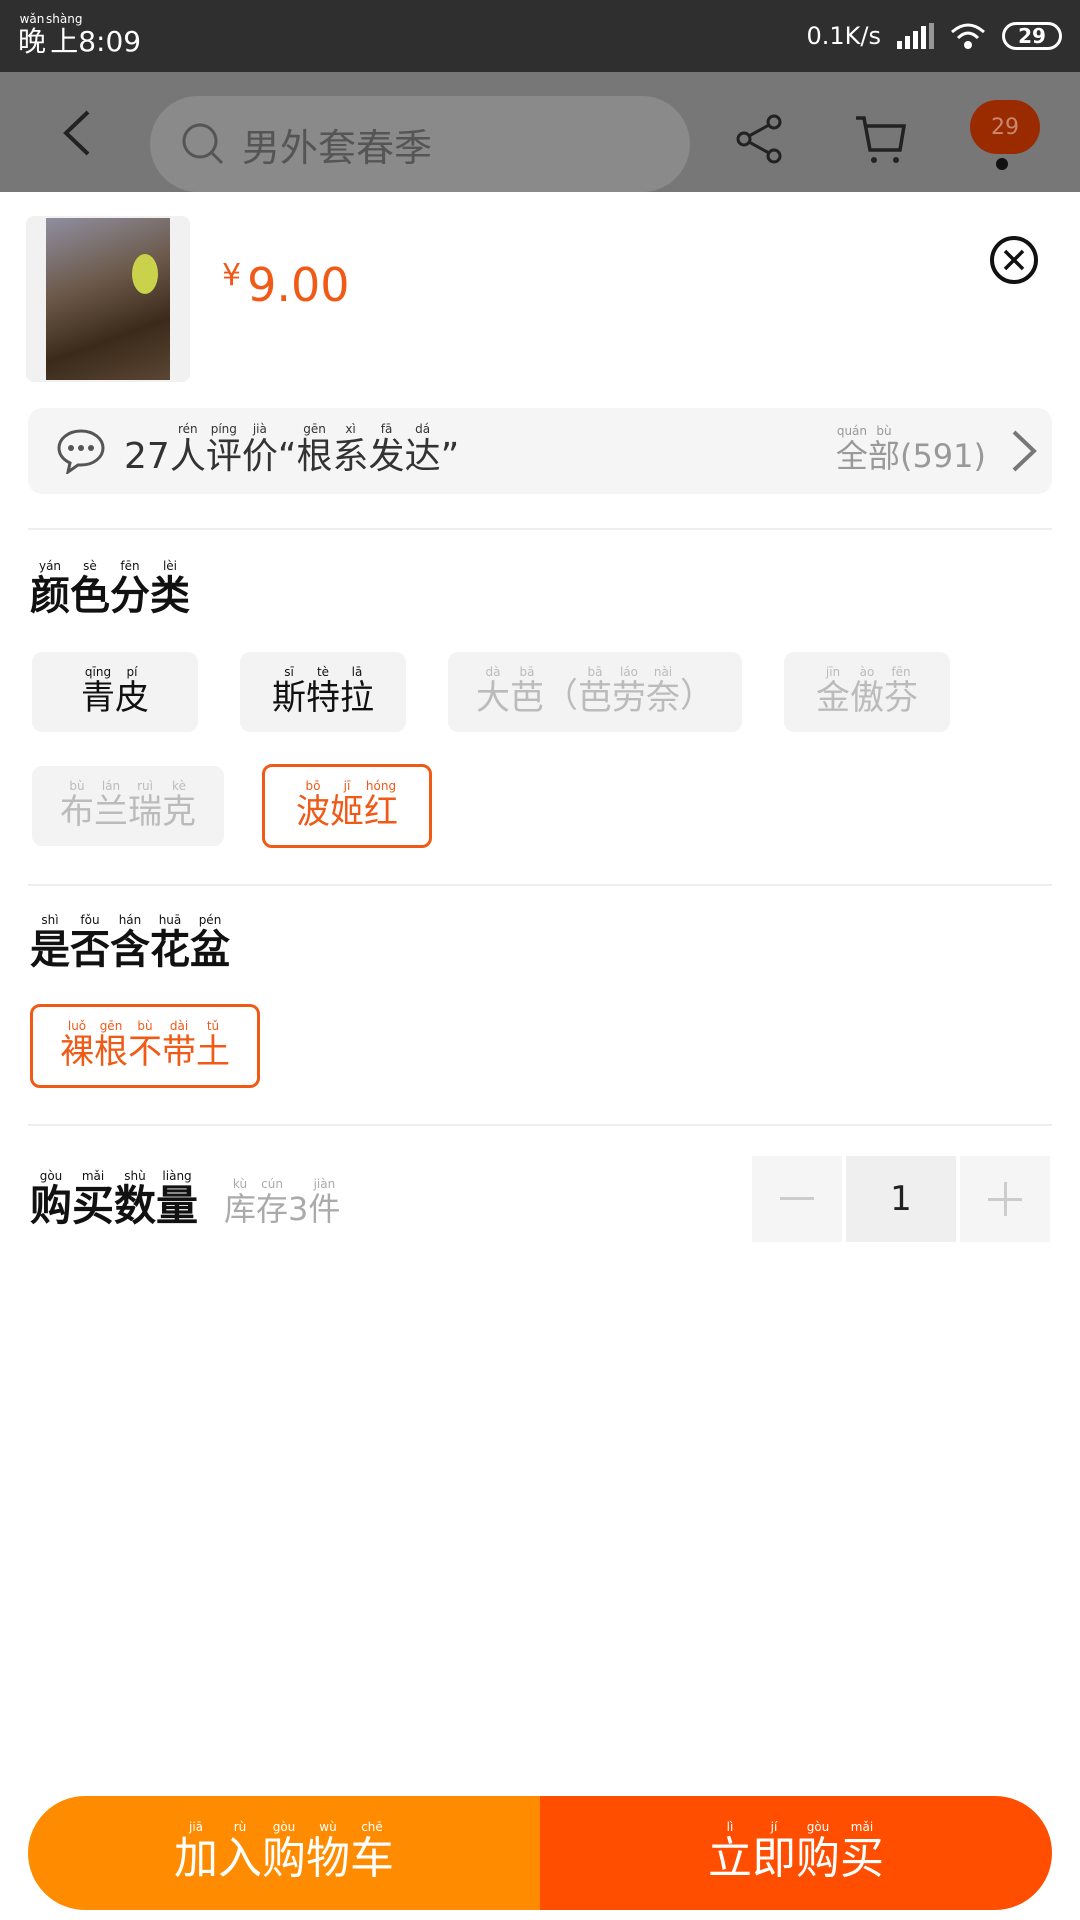 The width and height of the screenshot is (1080, 1920). Describe the element at coordinates (347, 806) in the screenshot. I see `color-option-bojihong: 波bō 姬jī 红hóng` at that location.